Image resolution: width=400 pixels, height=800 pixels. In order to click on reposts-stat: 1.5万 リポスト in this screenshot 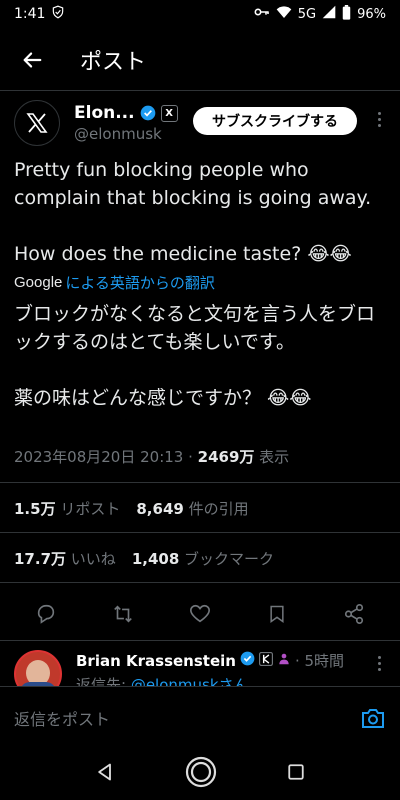, I will do `click(67, 508)`.